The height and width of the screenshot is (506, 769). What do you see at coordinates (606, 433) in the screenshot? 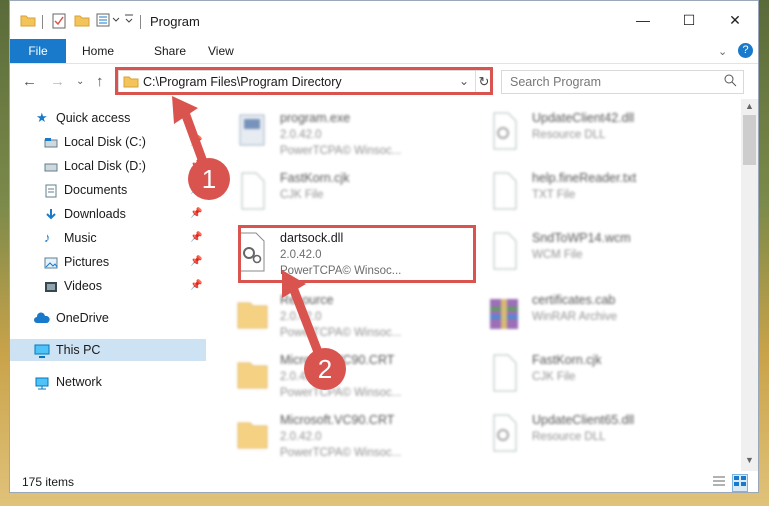
I see `file-tile: UpdateClient65.dll Resource DLL` at bounding box center [606, 433].